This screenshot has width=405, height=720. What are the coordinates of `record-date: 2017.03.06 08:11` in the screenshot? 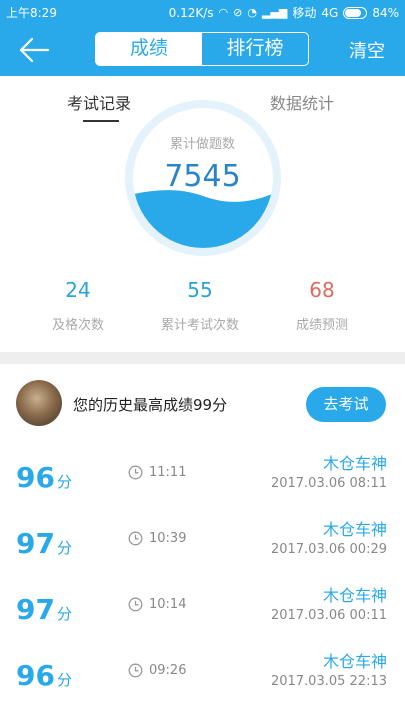 It's located at (328, 483).